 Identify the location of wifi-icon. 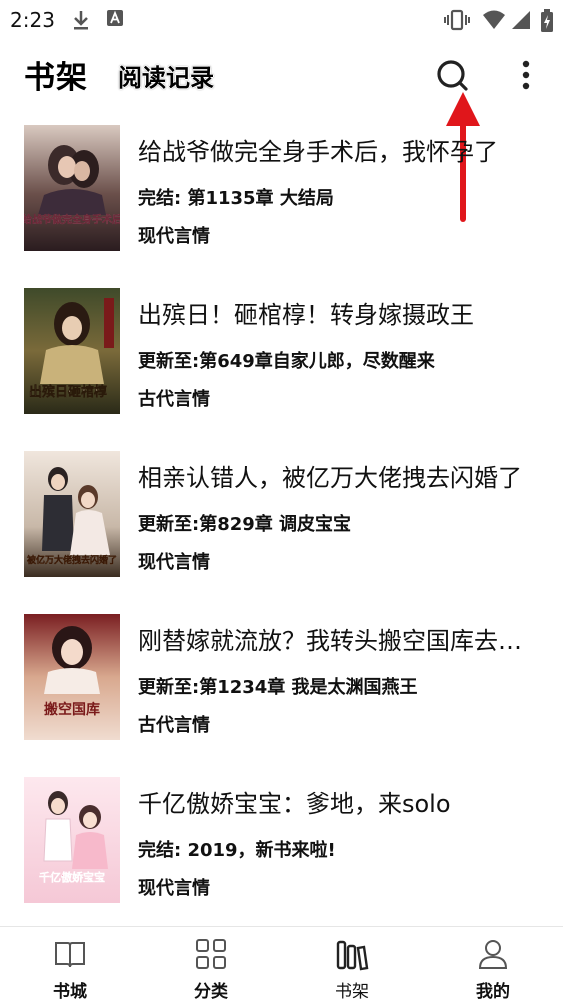
(494, 19).